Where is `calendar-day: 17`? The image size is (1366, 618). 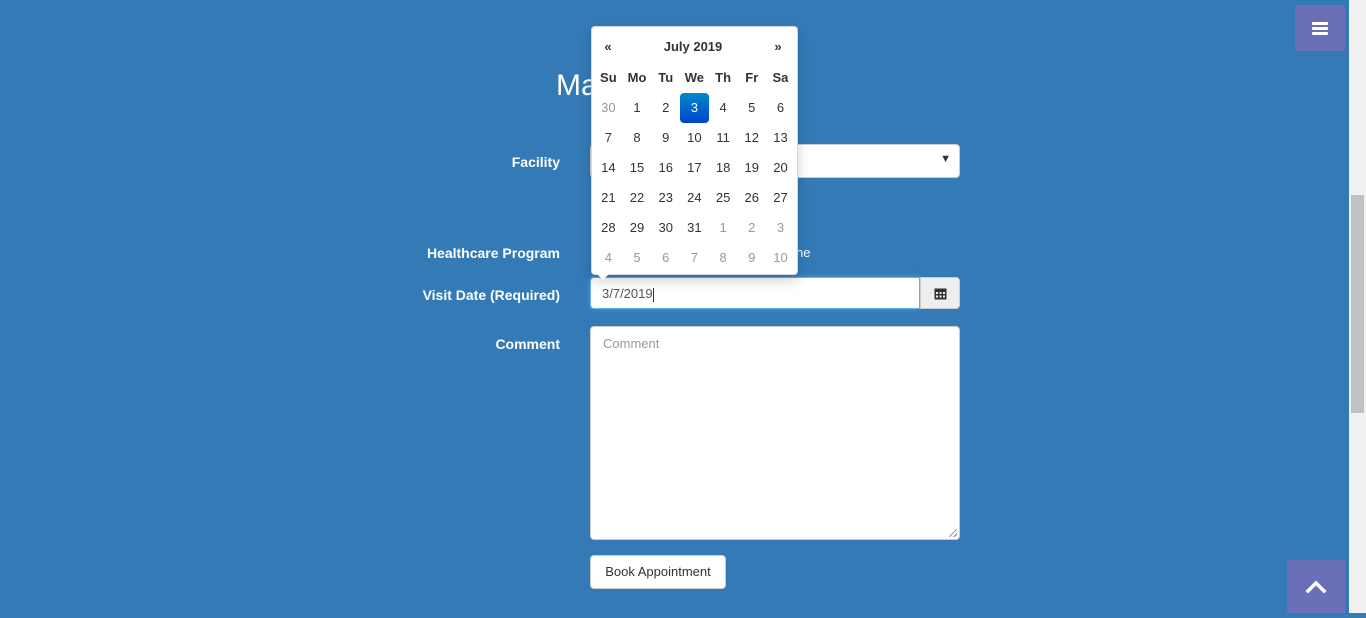 calendar-day: 17 is located at coordinates (694, 168).